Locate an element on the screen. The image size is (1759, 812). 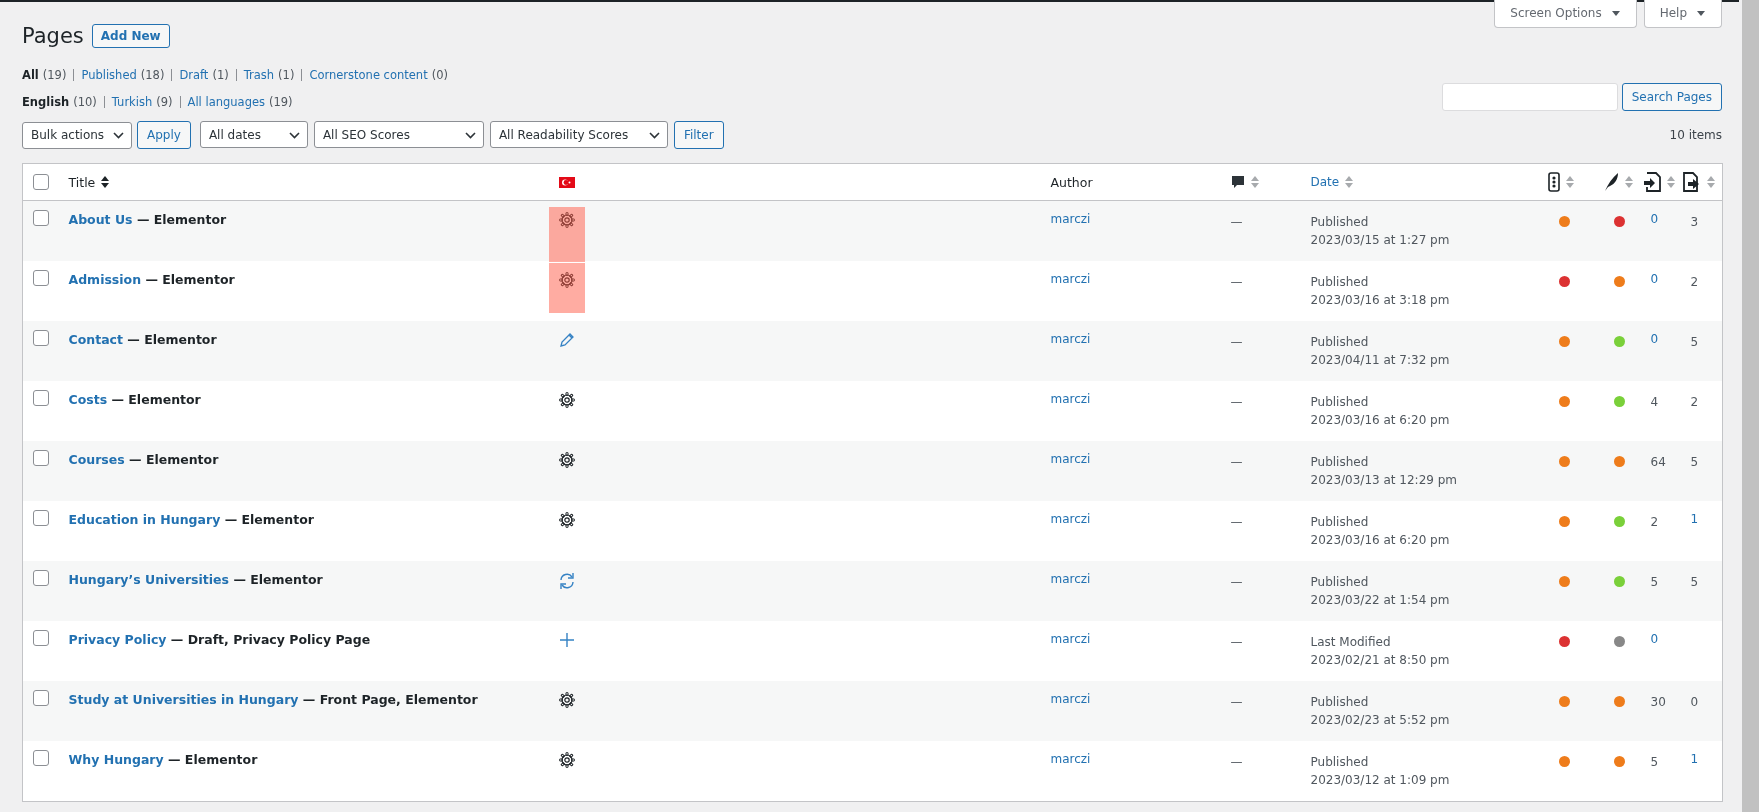
filter-link: English is located at coordinates (46, 102).